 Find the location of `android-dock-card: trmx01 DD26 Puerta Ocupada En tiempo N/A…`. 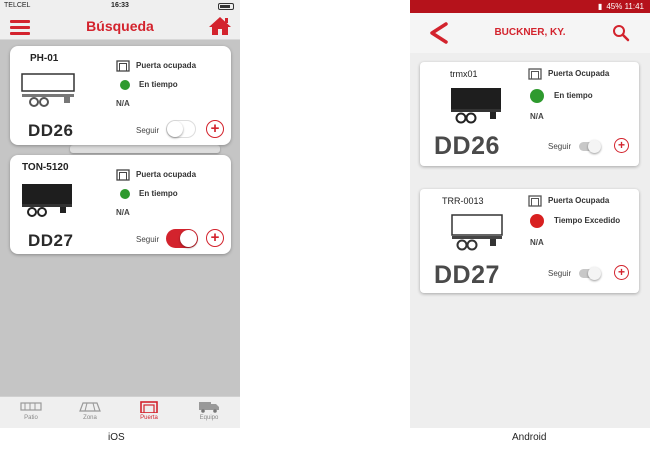

android-dock-card: trmx01 DD26 Puerta Ocupada En tiempo N/A… is located at coordinates (529, 114).